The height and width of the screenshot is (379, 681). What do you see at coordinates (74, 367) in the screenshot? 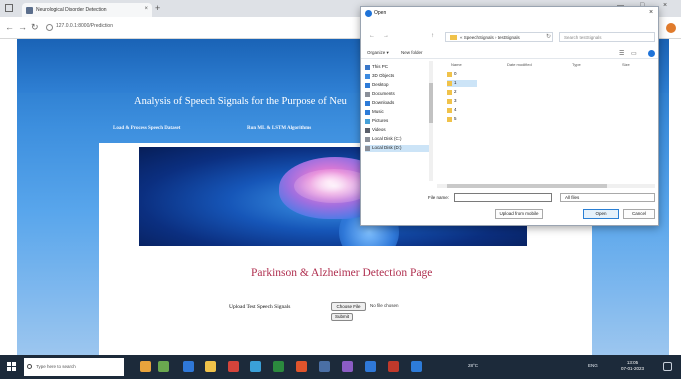
I see `taskbar-search-box: Type here to search` at bounding box center [74, 367].